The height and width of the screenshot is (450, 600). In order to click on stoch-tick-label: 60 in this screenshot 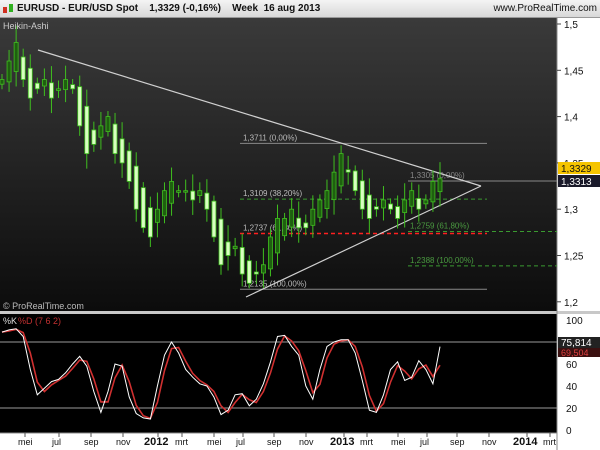, I will do `click(572, 365)`.